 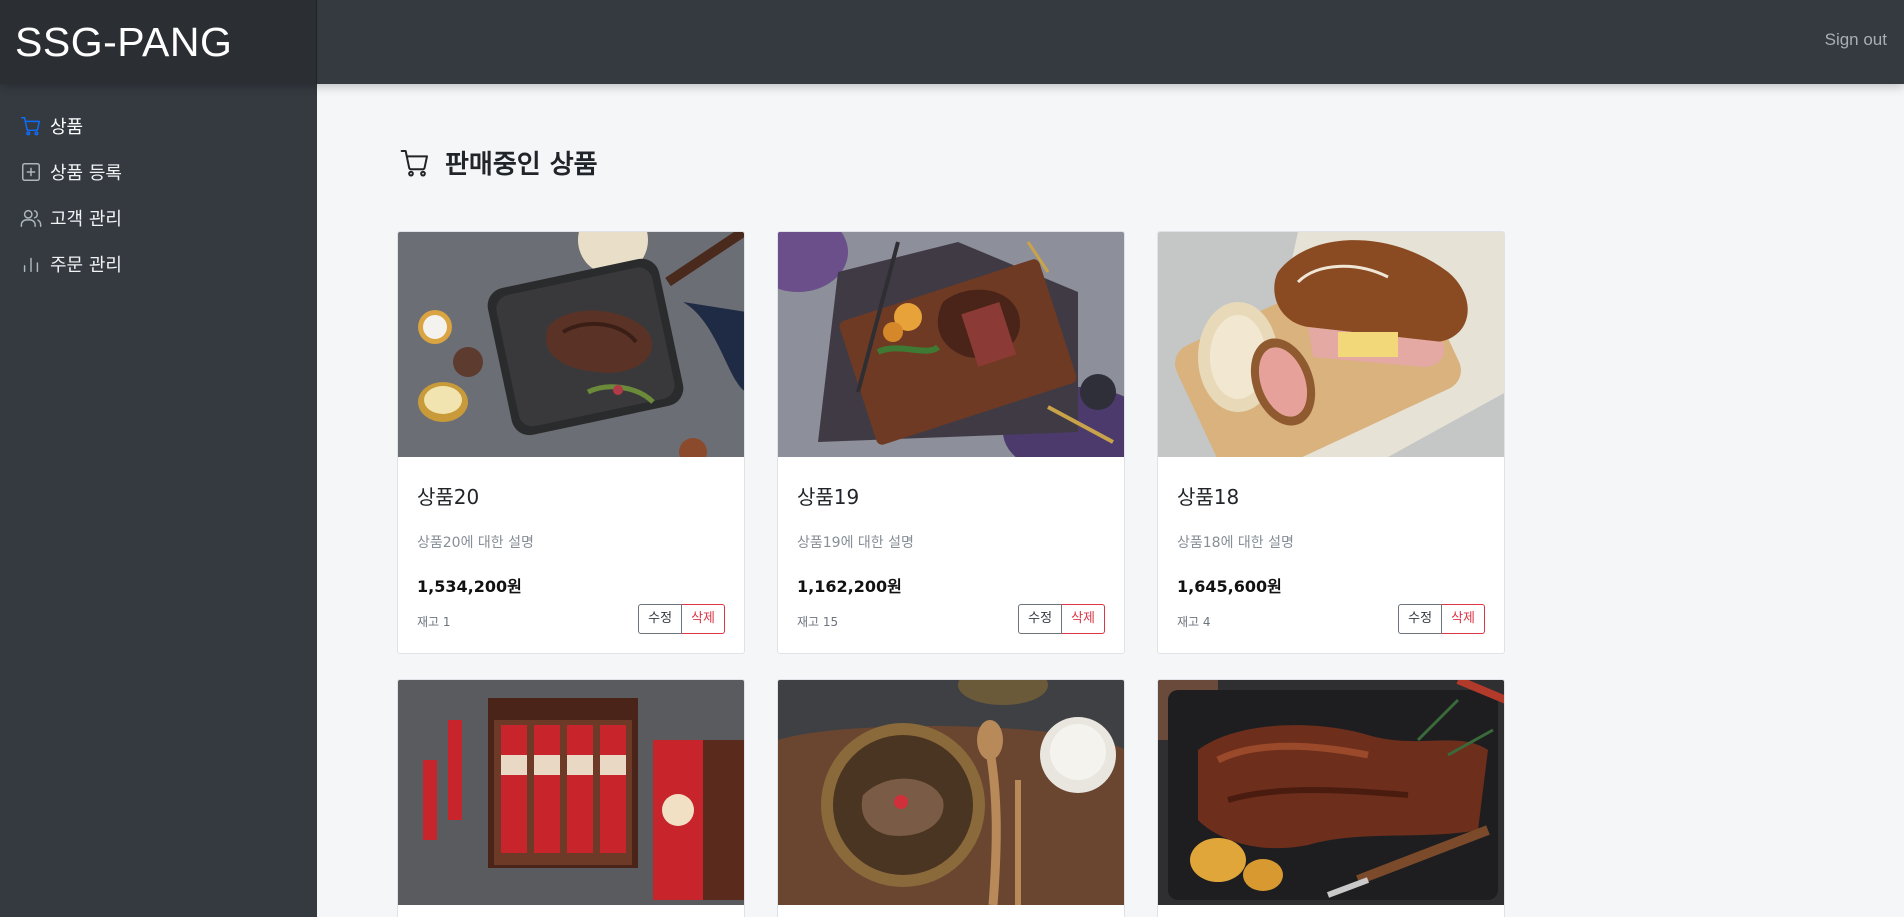 I want to click on page-title: 판매중인 상품, so click(x=498, y=162).